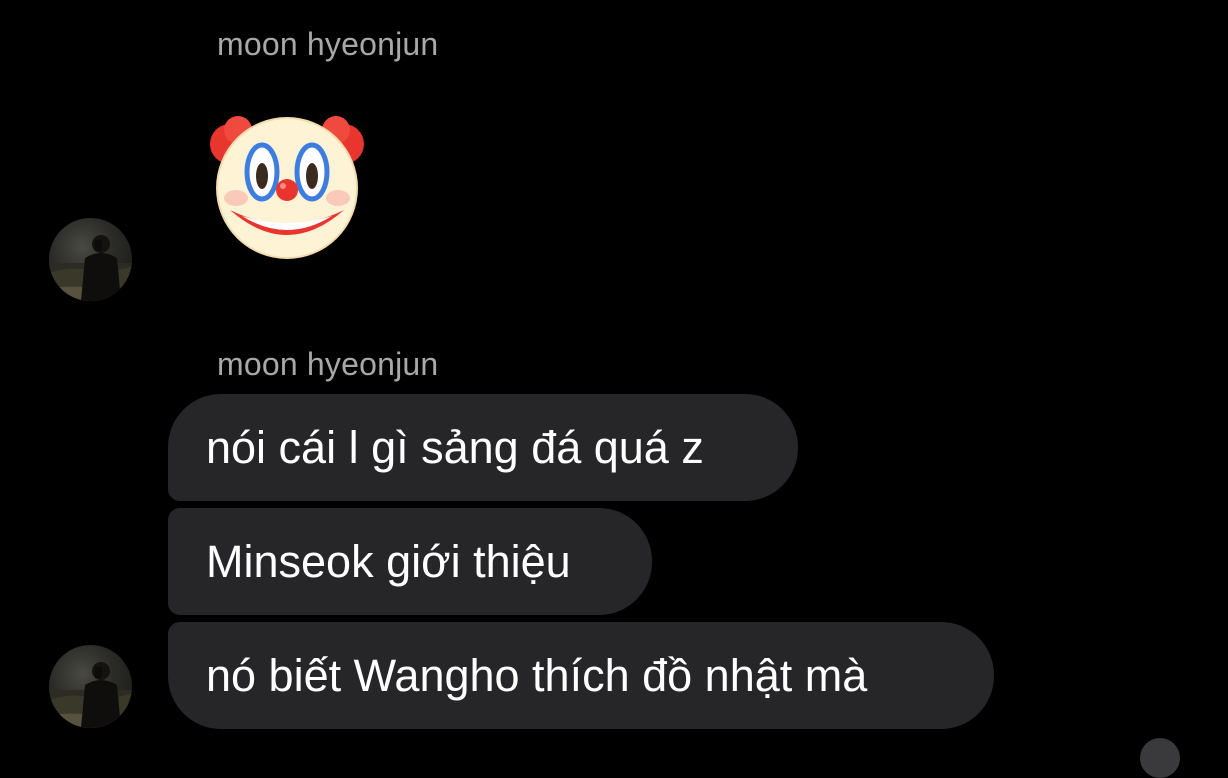  Describe the element at coordinates (483, 447) in the screenshot. I see `message-bubble: nói cái l gì sảng đá quá z` at that location.